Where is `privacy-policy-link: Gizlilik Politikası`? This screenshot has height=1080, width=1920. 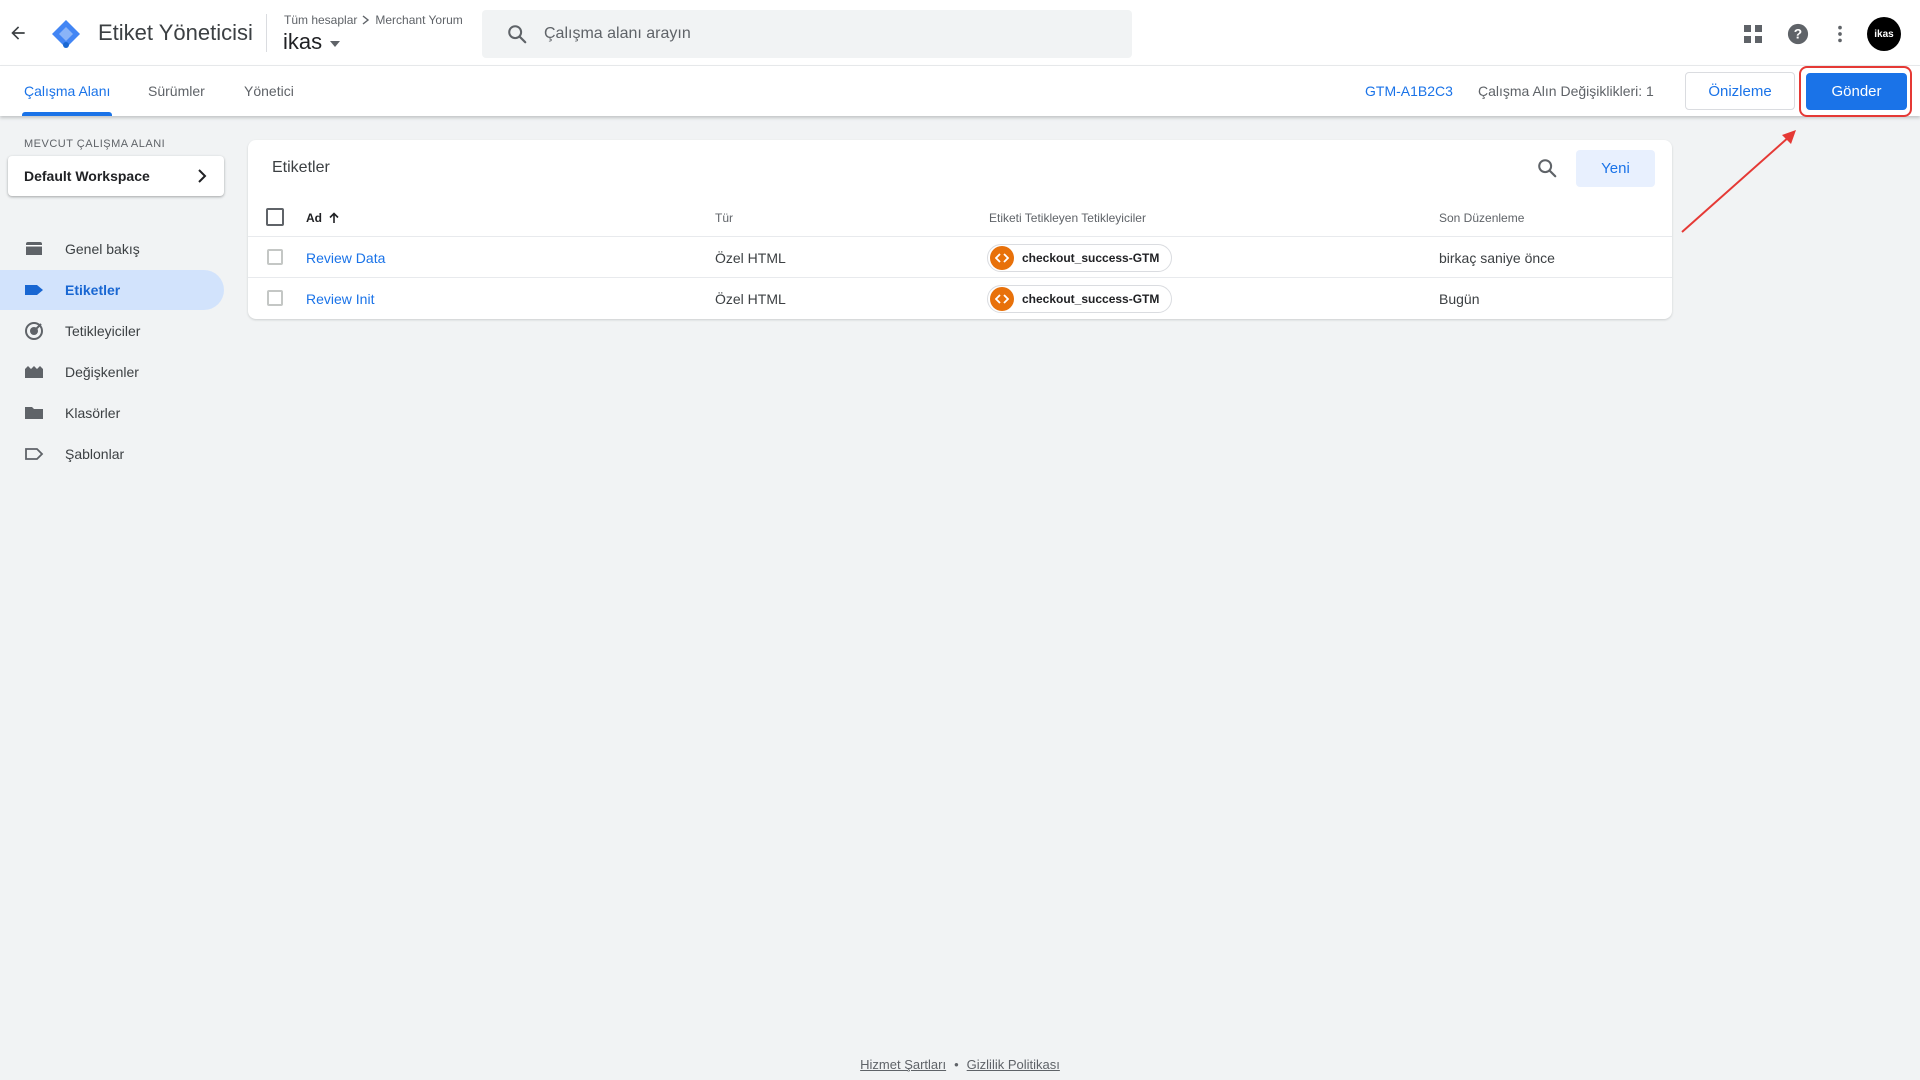
privacy-policy-link: Gizlilik Politikası is located at coordinates (1013, 1064).